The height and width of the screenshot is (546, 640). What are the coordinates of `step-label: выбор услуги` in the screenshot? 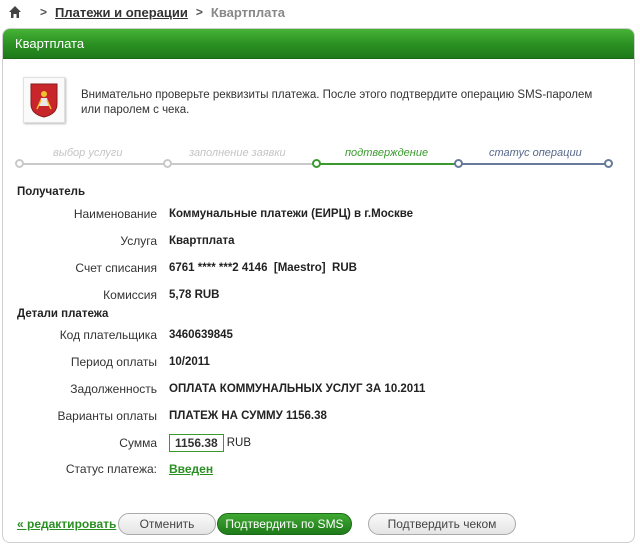 It's located at (88, 153).